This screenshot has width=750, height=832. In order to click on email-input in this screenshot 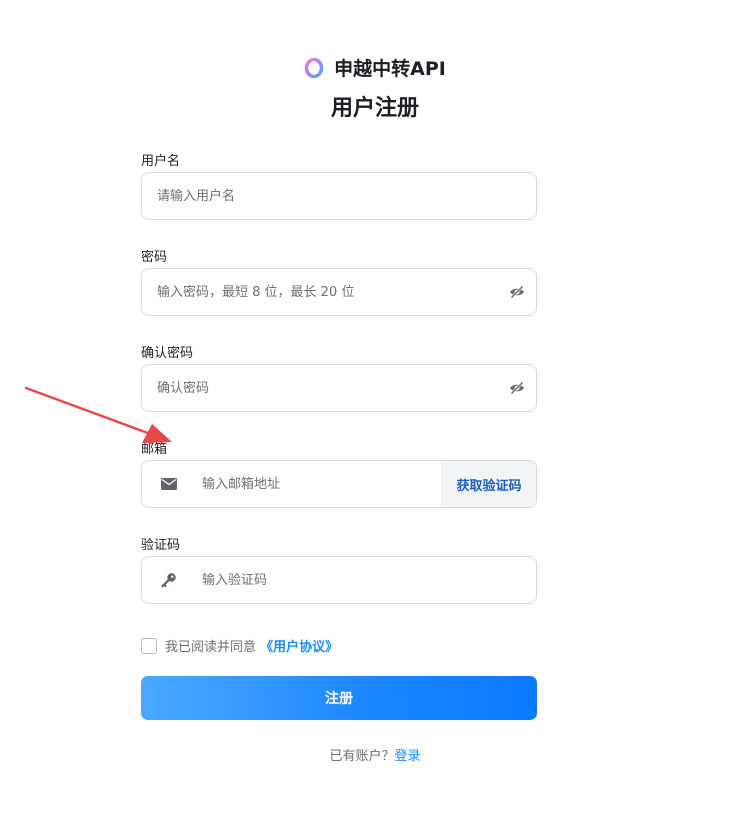, I will do `click(314, 484)`.